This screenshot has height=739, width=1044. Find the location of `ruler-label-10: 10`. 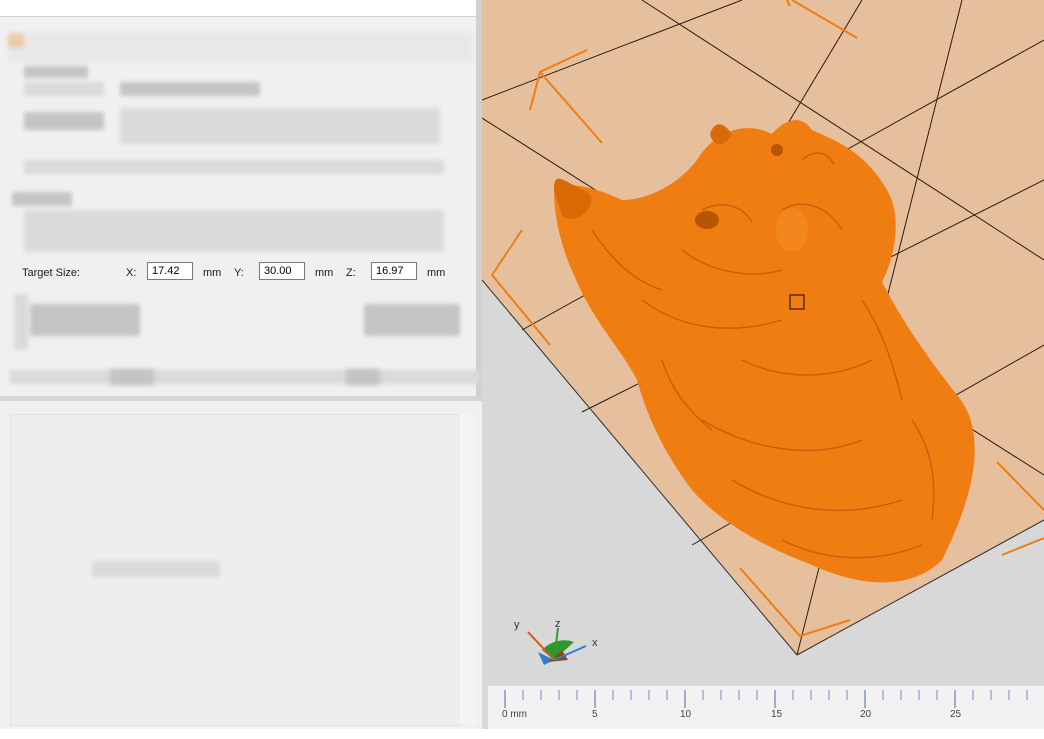

ruler-label-10: 10 is located at coordinates (686, 714).